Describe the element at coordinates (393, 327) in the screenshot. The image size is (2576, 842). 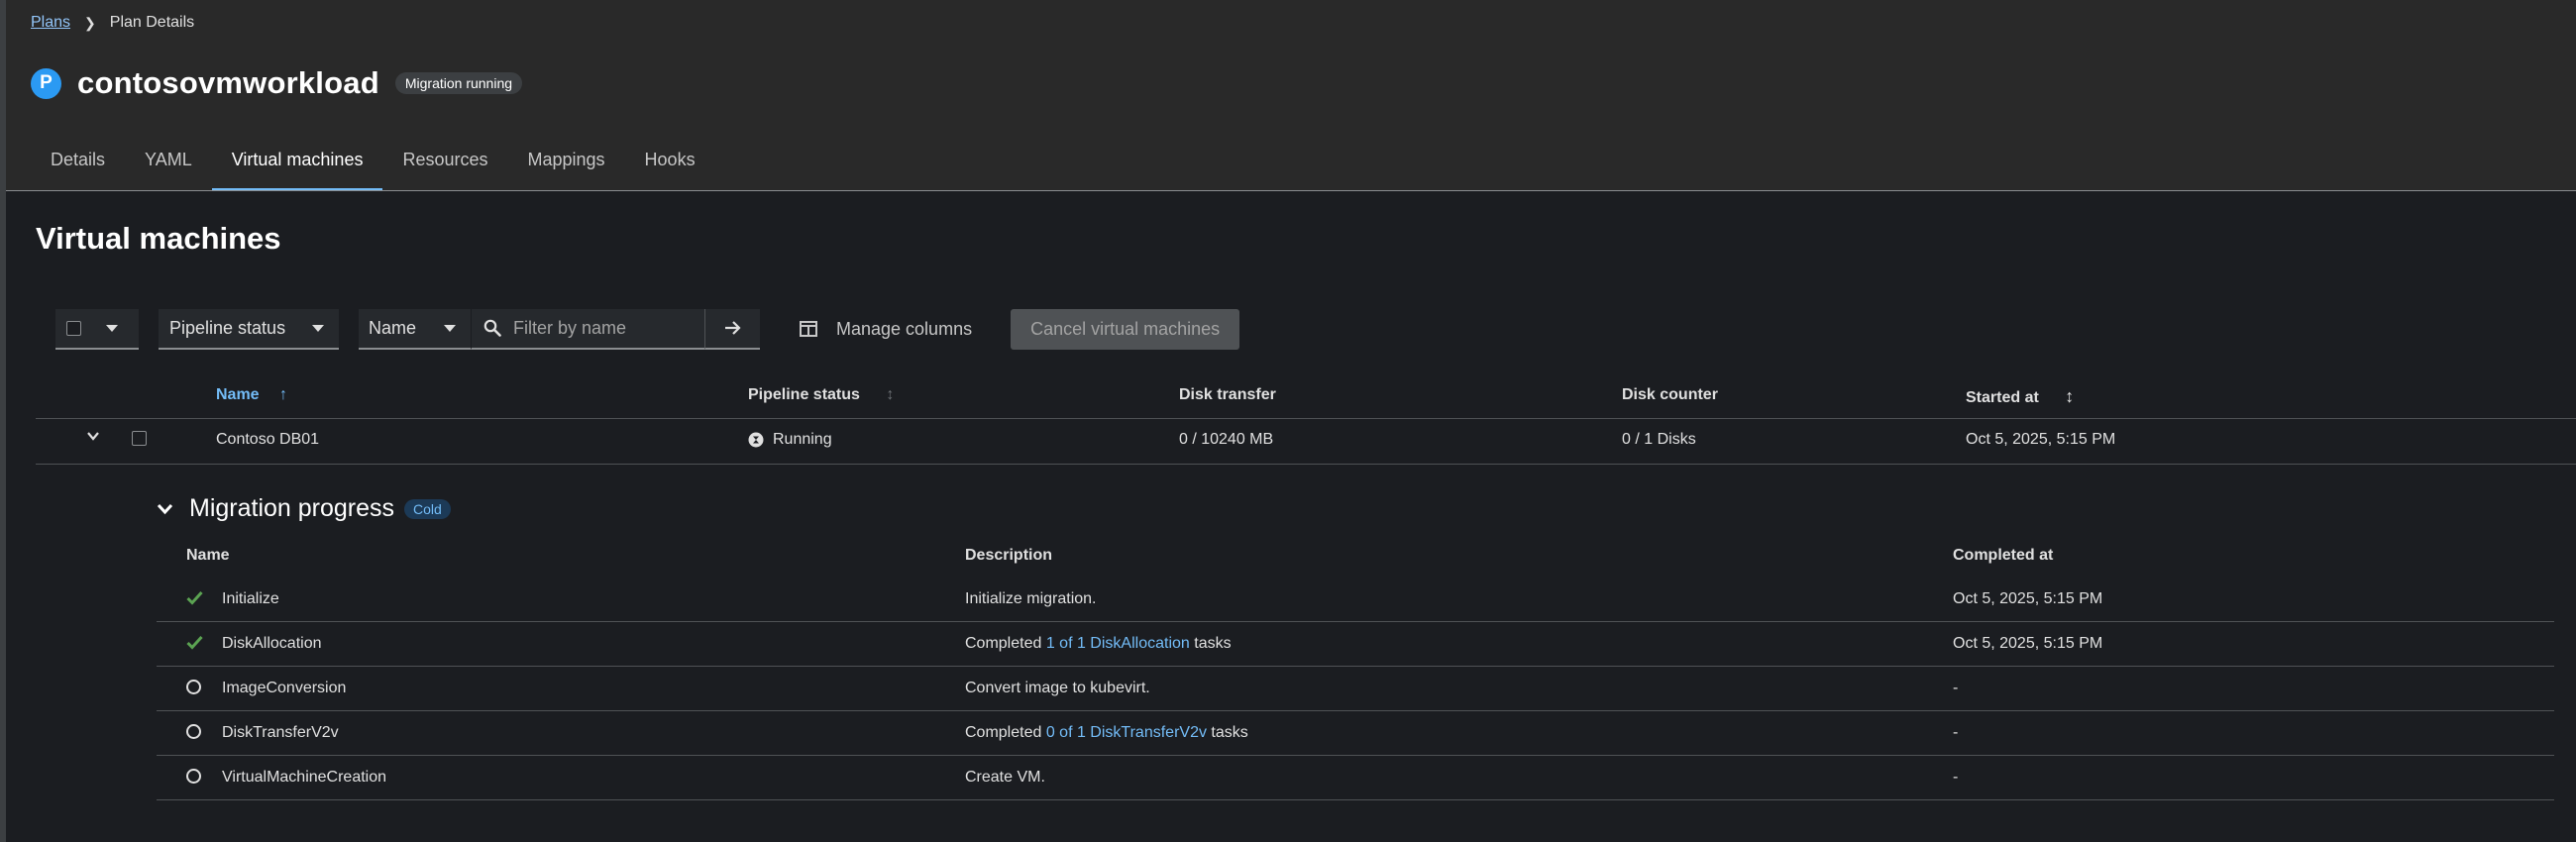
I see `attribute-select-label: Name` at that location.